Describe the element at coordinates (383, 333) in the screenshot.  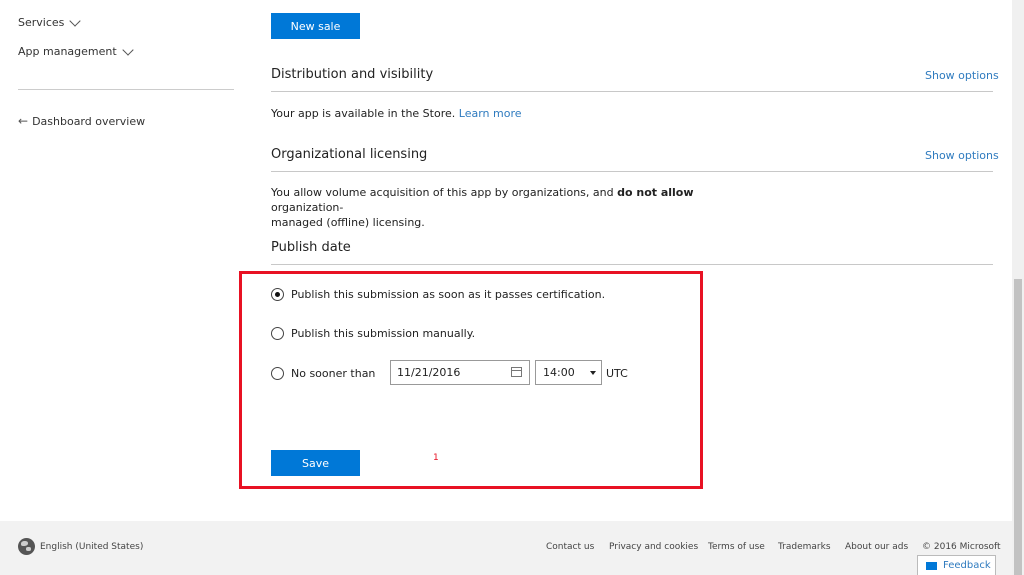
I see `option-label: Publish this submission manually.` at that location.